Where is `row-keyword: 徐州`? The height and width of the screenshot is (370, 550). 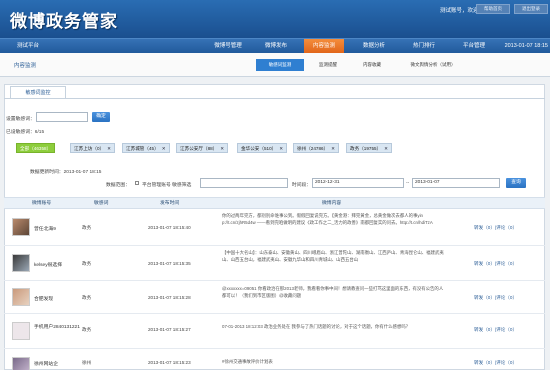 row-keyword: 徐州 is located at coordinates (87, 362).